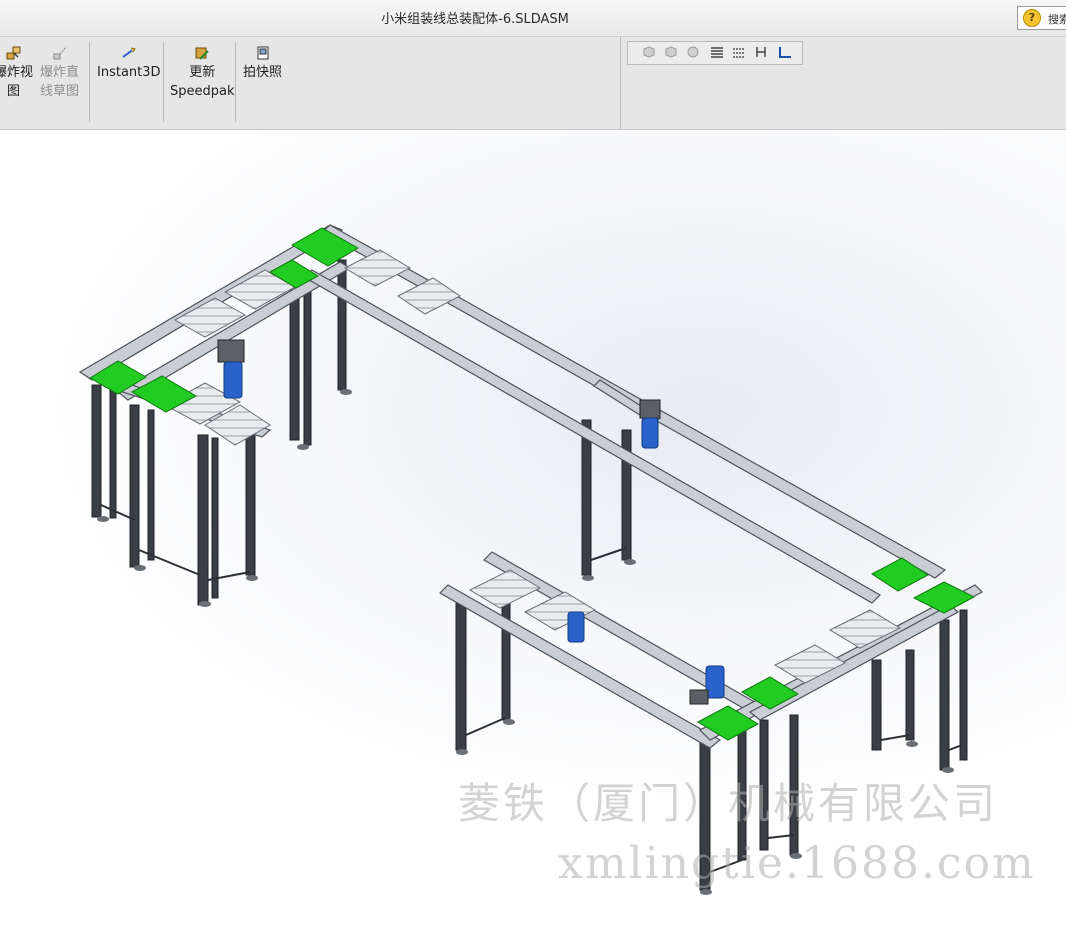 The image size is (1066, 927). Describe the element at coordinates (1057, 19) in the screenshot. I see `search-label: 搜索` at that location.